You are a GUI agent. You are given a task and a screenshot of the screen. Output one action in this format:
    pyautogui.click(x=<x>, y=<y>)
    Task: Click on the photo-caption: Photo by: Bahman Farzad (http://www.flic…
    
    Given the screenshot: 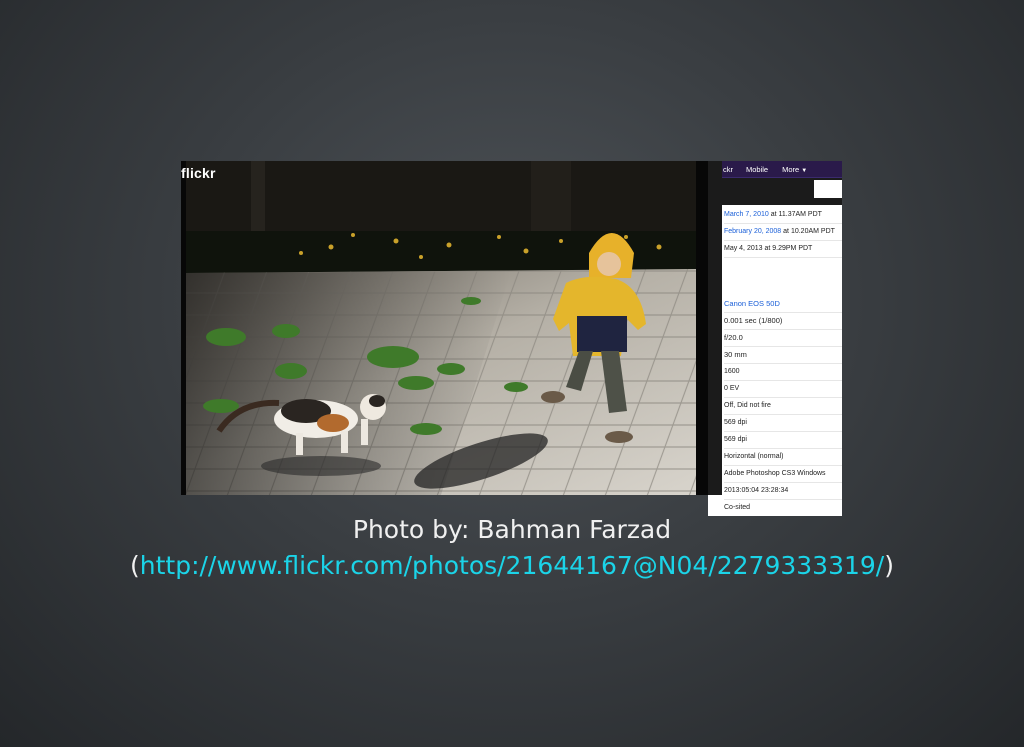 What is the action you would take?
    pyautogui.click(x=512, y=548)
    